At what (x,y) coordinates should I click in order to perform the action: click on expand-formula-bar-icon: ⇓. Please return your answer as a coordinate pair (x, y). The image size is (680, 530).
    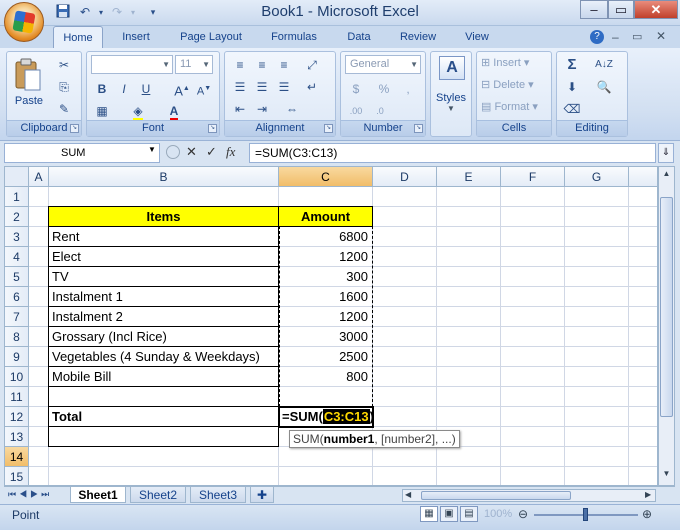
    Looking at the image, I should click on (666, 153).